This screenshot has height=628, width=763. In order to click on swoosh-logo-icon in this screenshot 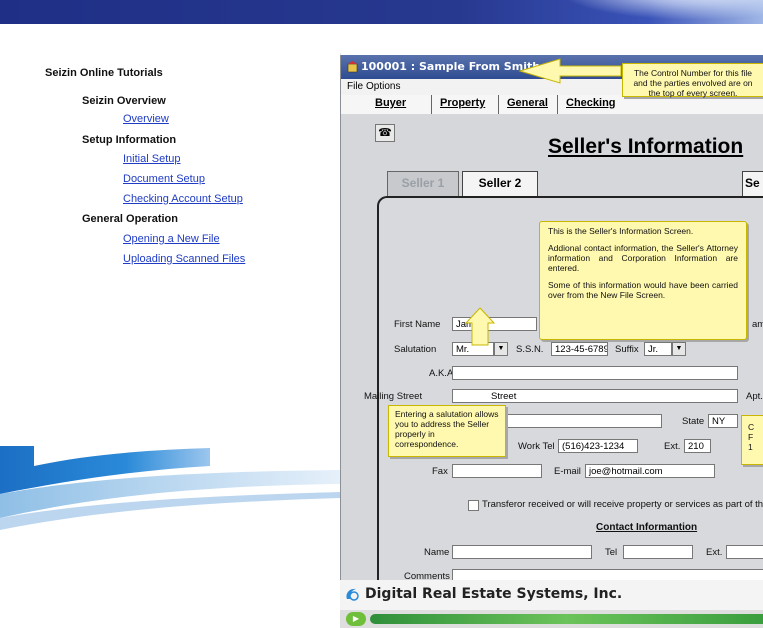, I will do `click(352, 594)`.